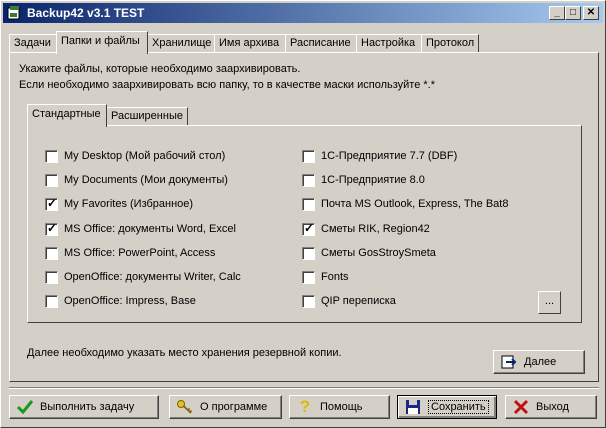 The height and width of the screenshot is (428, 606). Describe the element at coordinates (145, 156) in the screenshot. I see `checkbox-label: My Desktop (Мой рабочий стол)` at that location.